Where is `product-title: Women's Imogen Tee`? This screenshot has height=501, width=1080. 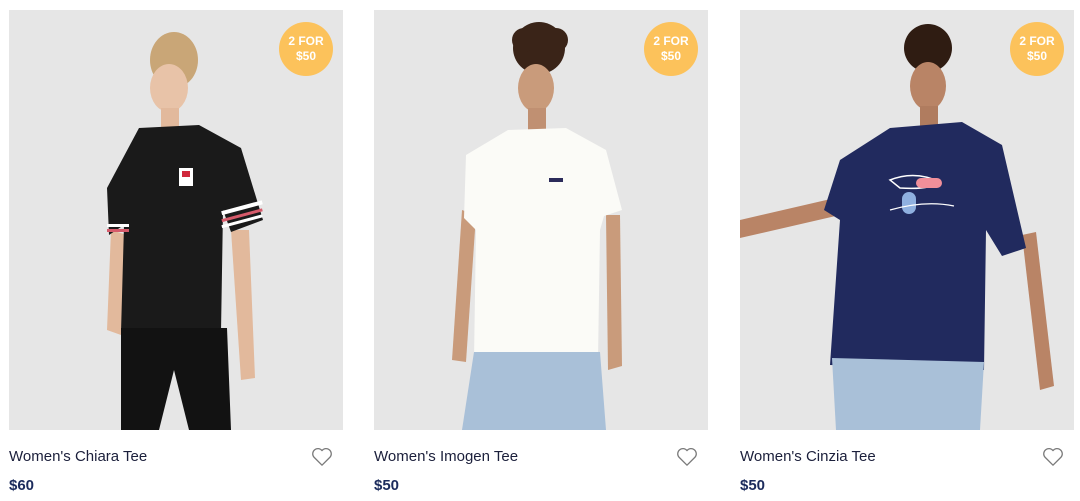
product-title: Women's Imogen Tee is located at coordinates (446, 456).